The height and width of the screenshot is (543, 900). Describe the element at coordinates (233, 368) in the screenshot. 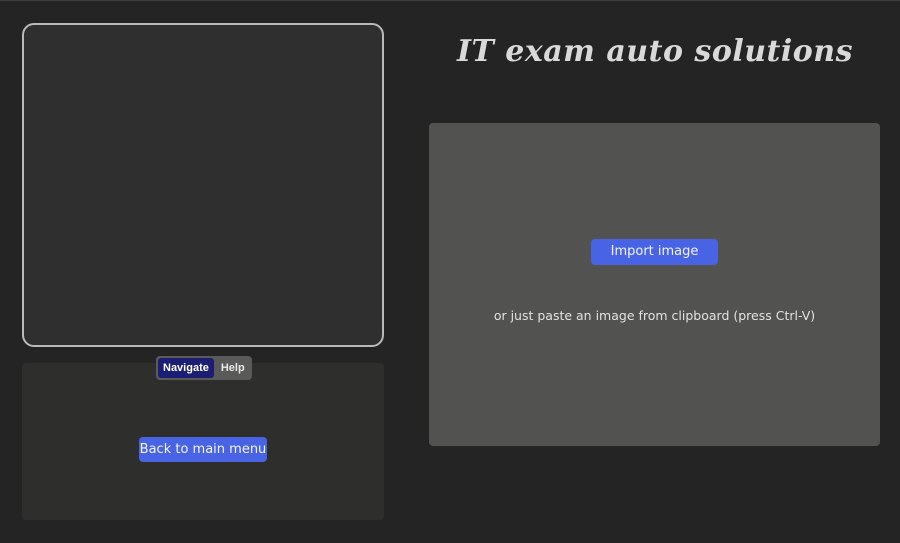

I see `tab-help: Help` at that location.